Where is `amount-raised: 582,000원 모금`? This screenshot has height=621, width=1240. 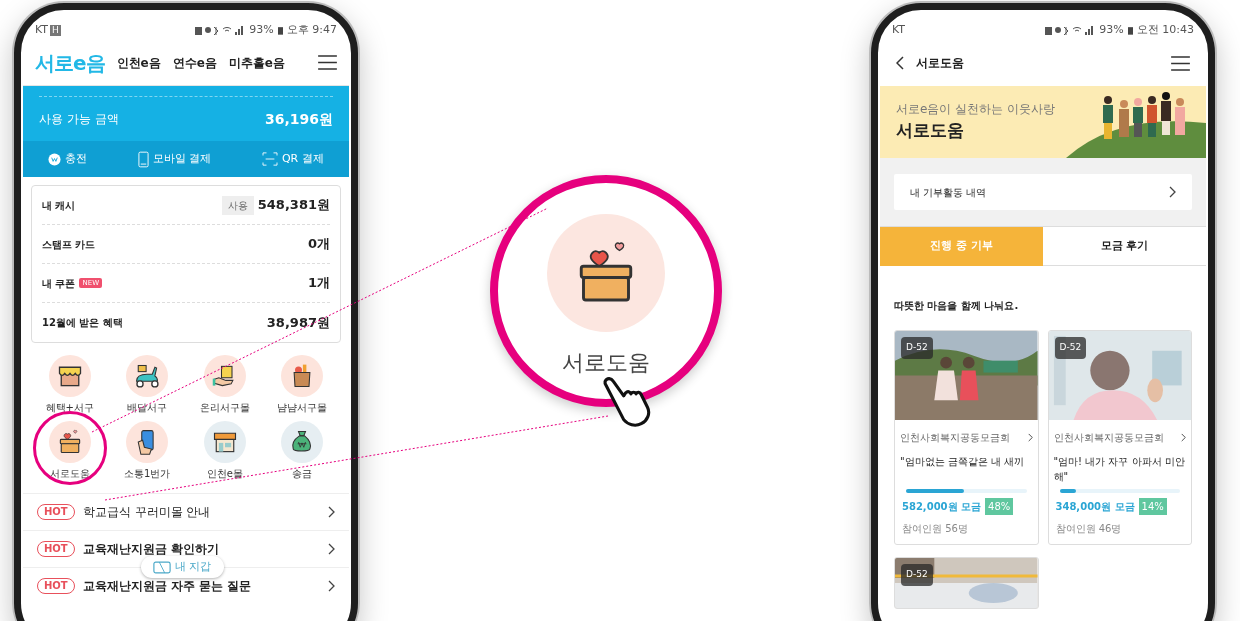
amount-raised: 582,000원 모금 is located at coordinates (942, 507).